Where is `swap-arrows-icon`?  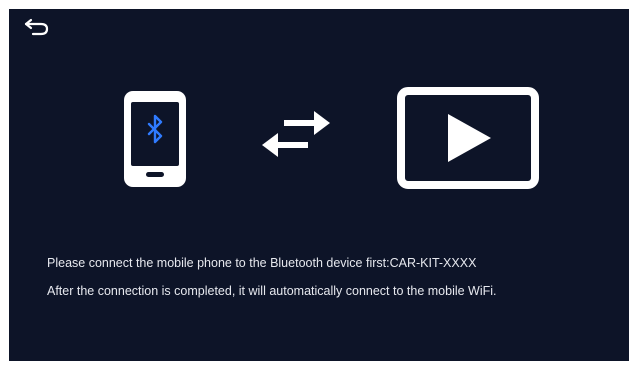
swap-arrows-icon is located at coordinates (296, 134).